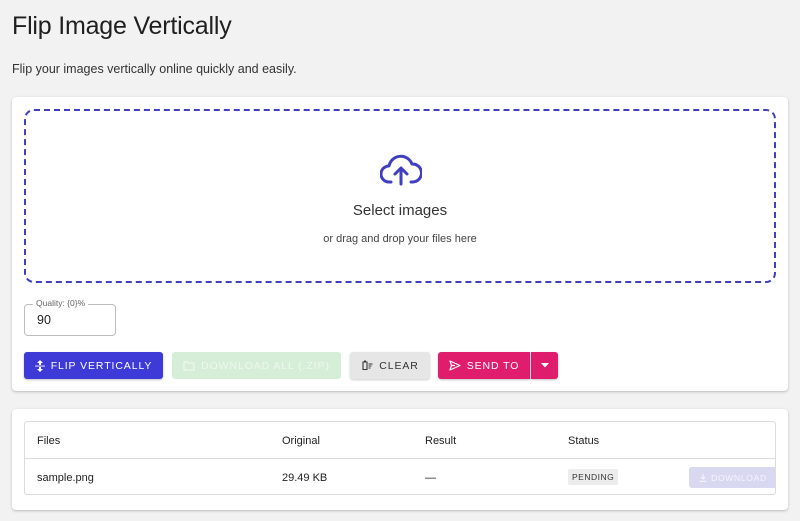 Image resolution: width=800 pixels, height=521 pixels. What do you see at coordinates (122, 26) in the screenshot?
I see `page-title: Flip Image Vertically` at bounding box center [122, 26].